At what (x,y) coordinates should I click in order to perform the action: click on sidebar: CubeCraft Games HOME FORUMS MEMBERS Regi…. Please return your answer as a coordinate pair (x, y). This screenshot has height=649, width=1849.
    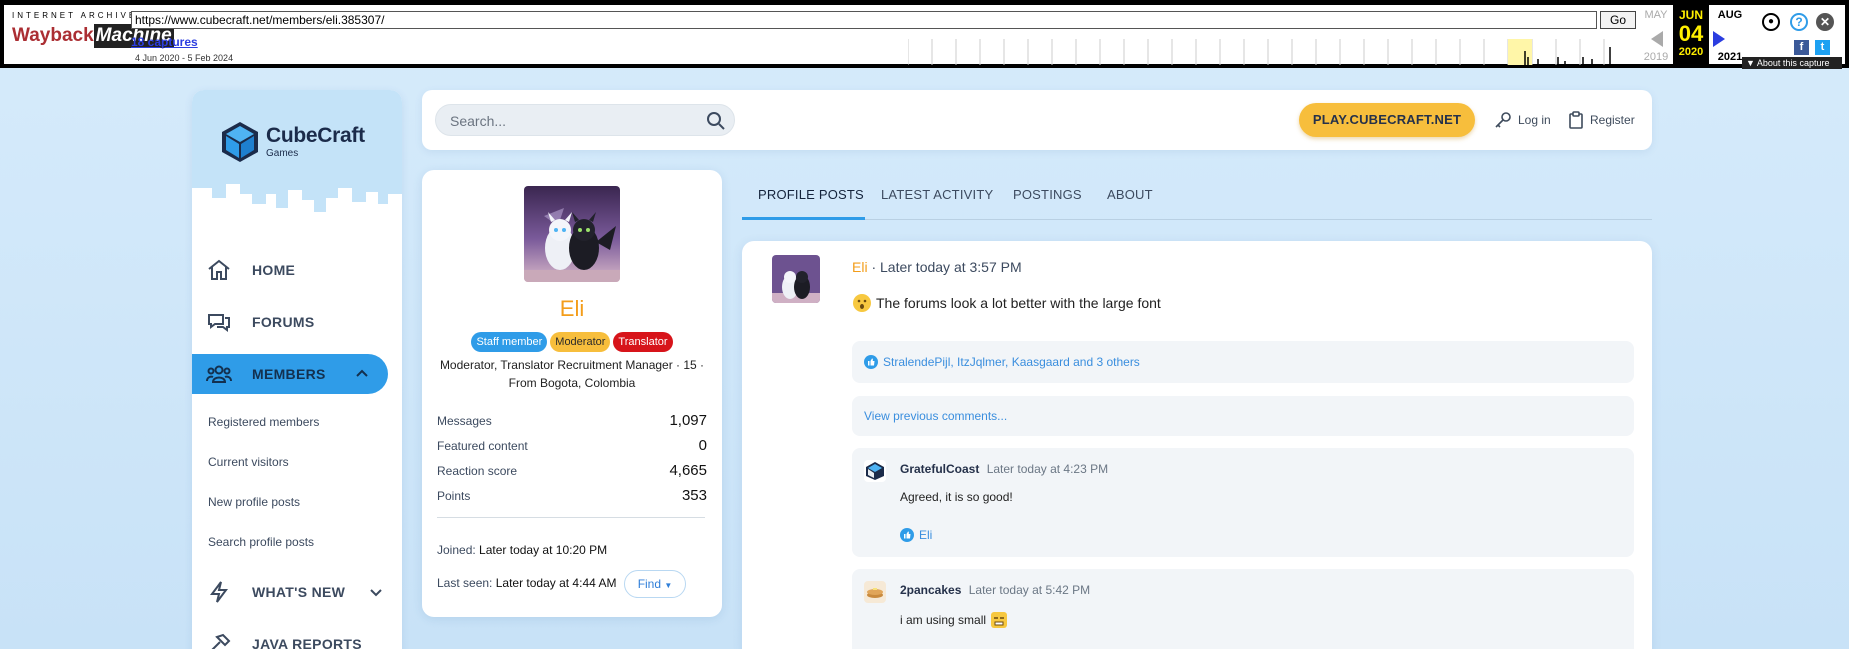
    Looking at the image, I should click on (297, 369).